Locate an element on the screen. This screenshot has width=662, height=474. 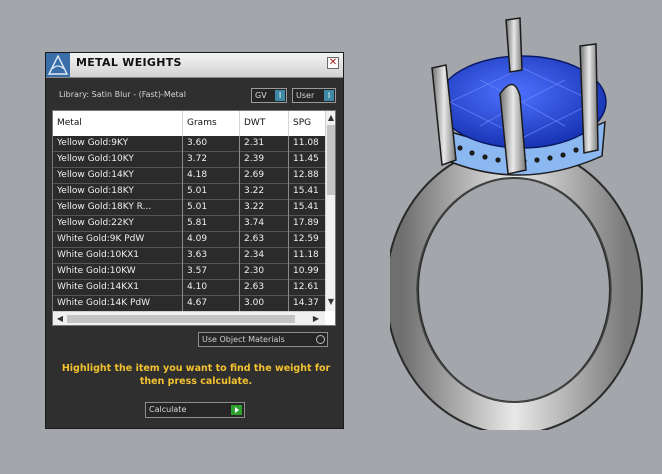
cell-dwt: 2.34 is located at coordinates (264, 256).